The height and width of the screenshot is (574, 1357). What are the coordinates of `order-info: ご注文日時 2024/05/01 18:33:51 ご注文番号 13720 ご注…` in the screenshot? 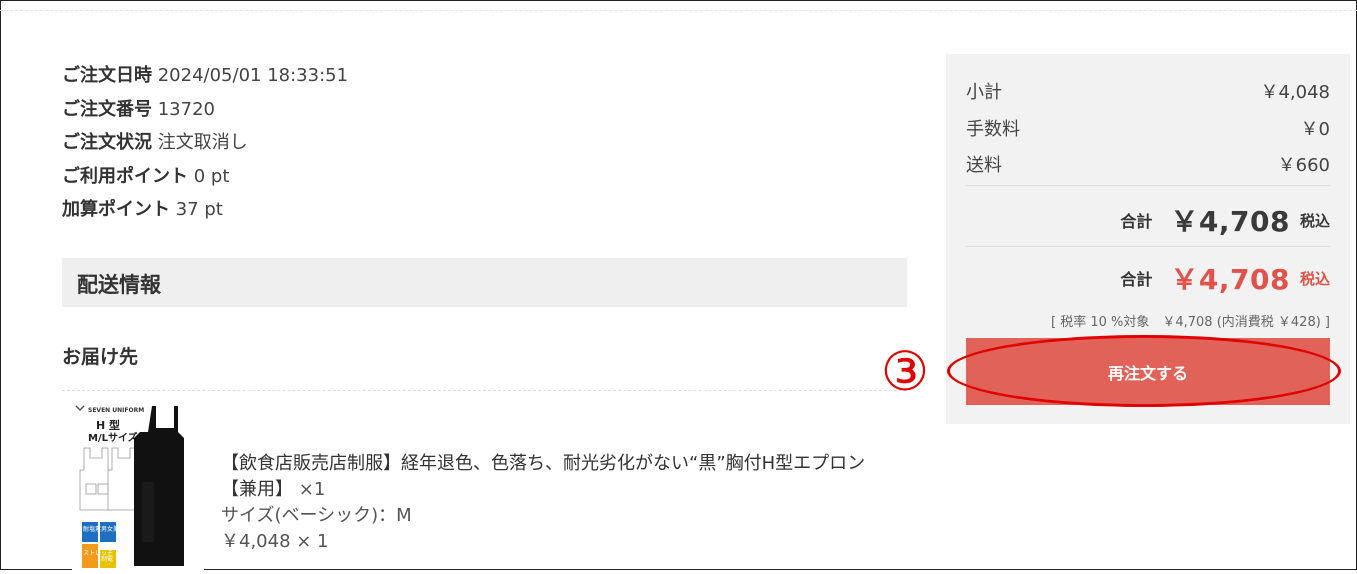 It's located at (205, 146).